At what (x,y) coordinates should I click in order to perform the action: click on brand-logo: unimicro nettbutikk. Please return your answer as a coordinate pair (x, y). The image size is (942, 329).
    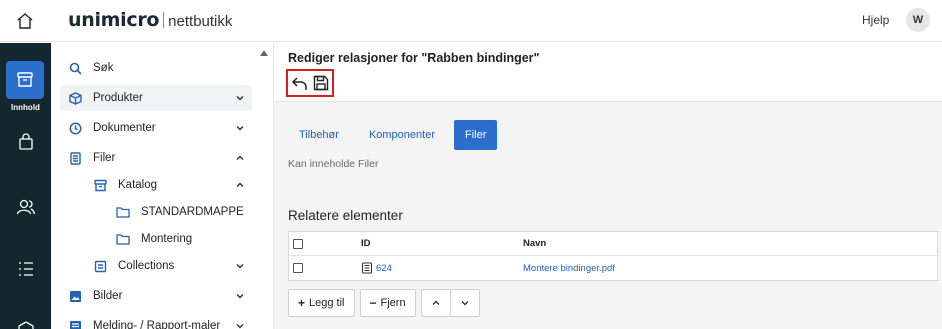
    Looking at the image, I should click on (150, 20).